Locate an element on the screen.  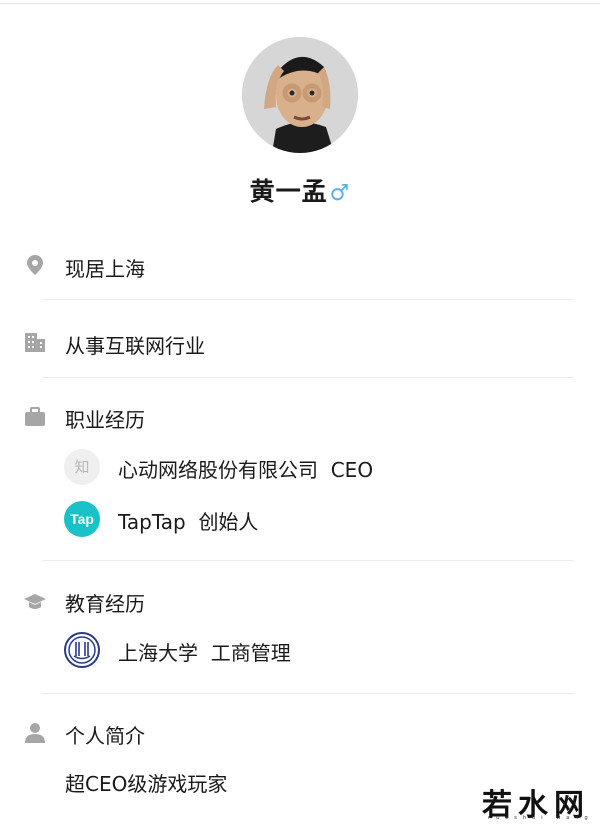
career-role: CEO is located at coordinates (352, 470).